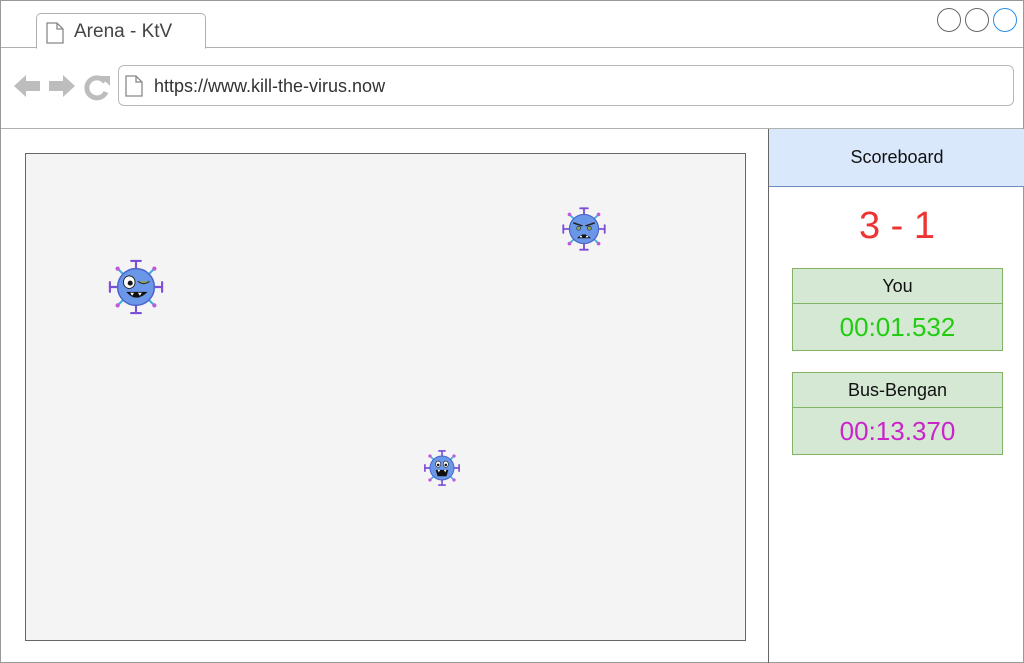  I want to click on window-controls, so click(977, 20).